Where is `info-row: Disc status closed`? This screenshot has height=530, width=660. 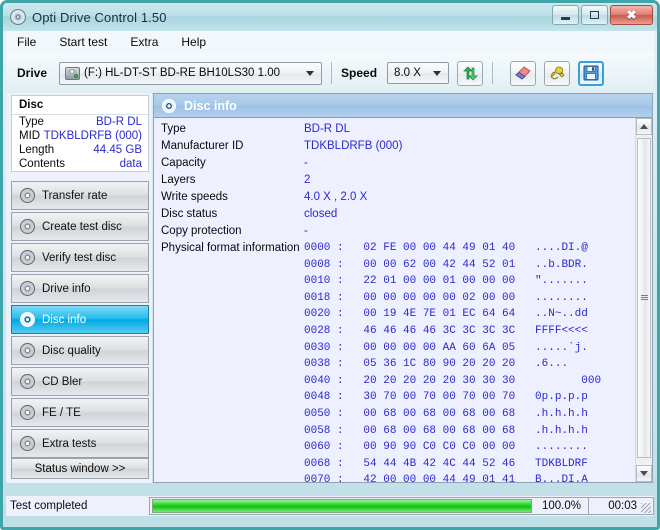
info-row: Disc status closed is located at coordinates (394, 214).